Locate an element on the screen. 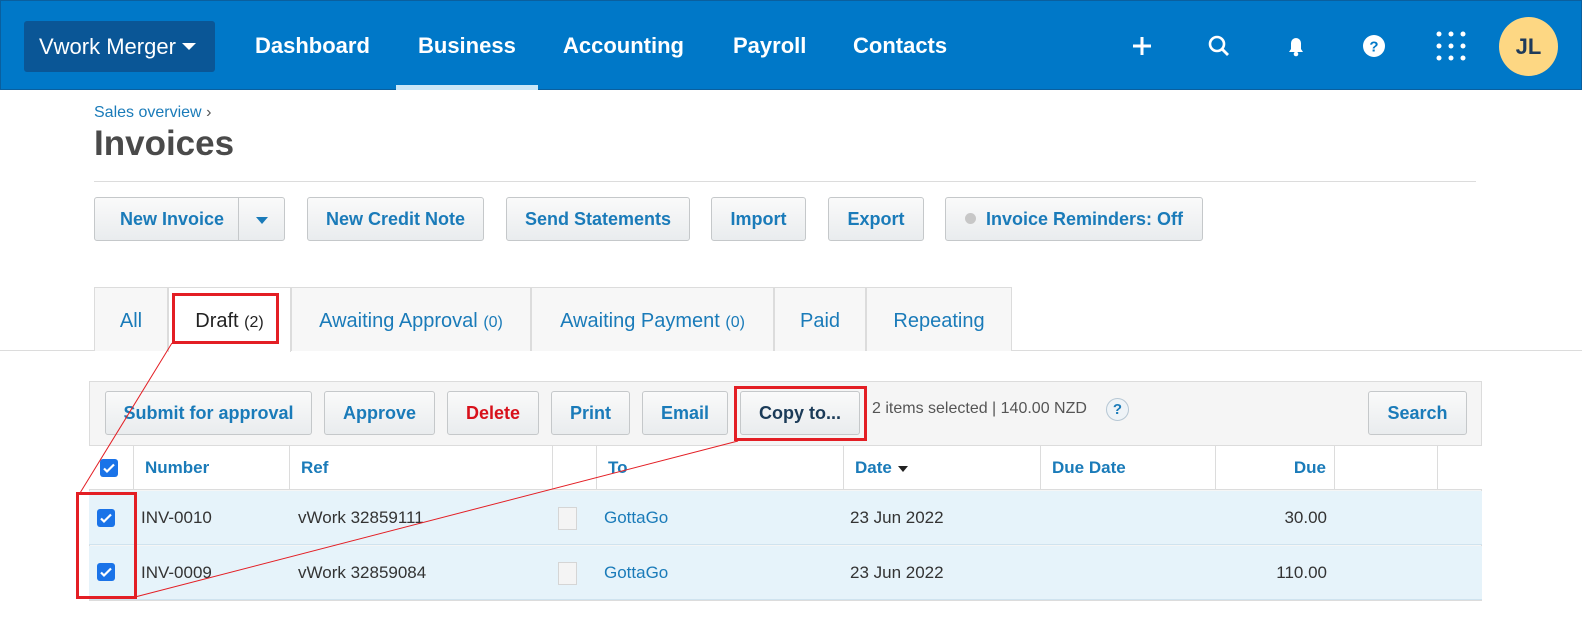 The width and height of the screenshot is (1582, 617). tab-repeating: Repeating is located at coordinates (939, 319).